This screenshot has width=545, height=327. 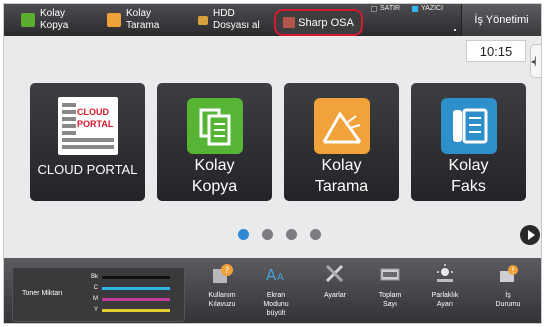 What do you see at coordinates (276, 304) in the screenshot?
I see `key-label: Ekran Modunu büyült` at bounding box center [276, 304].